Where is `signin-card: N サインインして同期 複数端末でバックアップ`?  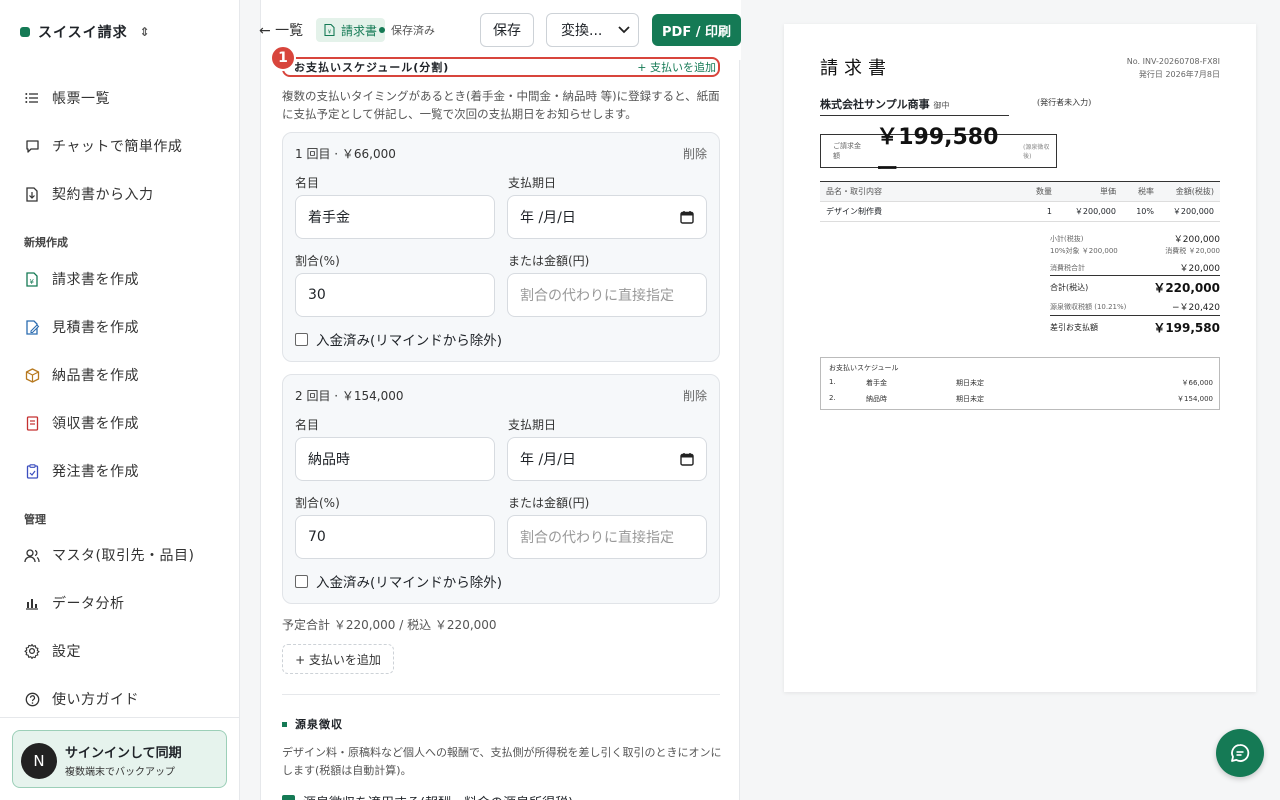 signin-card: N サインインして同期 複数端末でバックアップ is located at coordinates (119, 759).